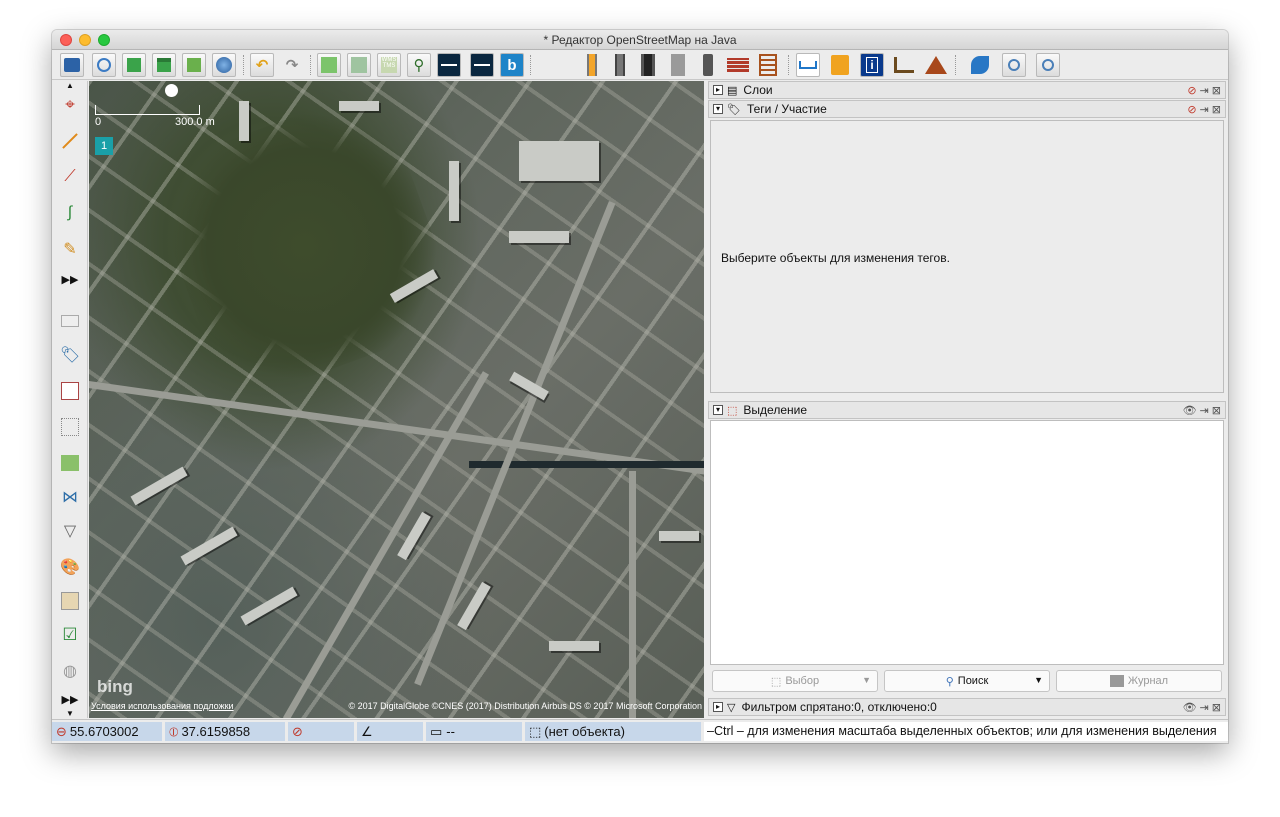 Image resolution: width=1280 pixels, height=817 pixels. I want to click on open-file-button, so click(72, 65).